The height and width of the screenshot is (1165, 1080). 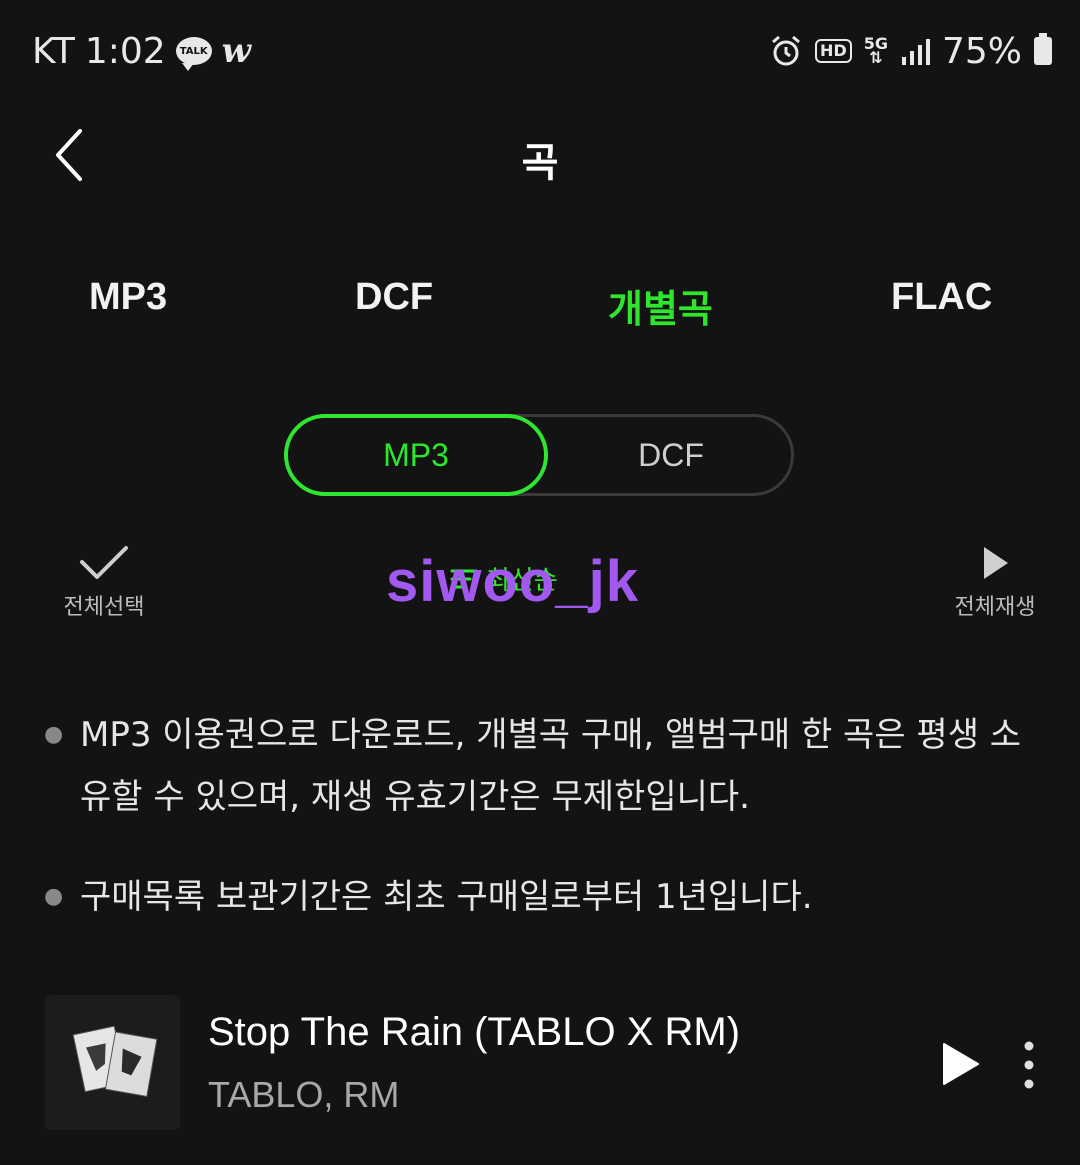 What do you see at coordinates (474, 1032) in the screenshot?
I see `track-title: Stop The Rain (TABLO X RM)` at bounding box center [474, 1032].